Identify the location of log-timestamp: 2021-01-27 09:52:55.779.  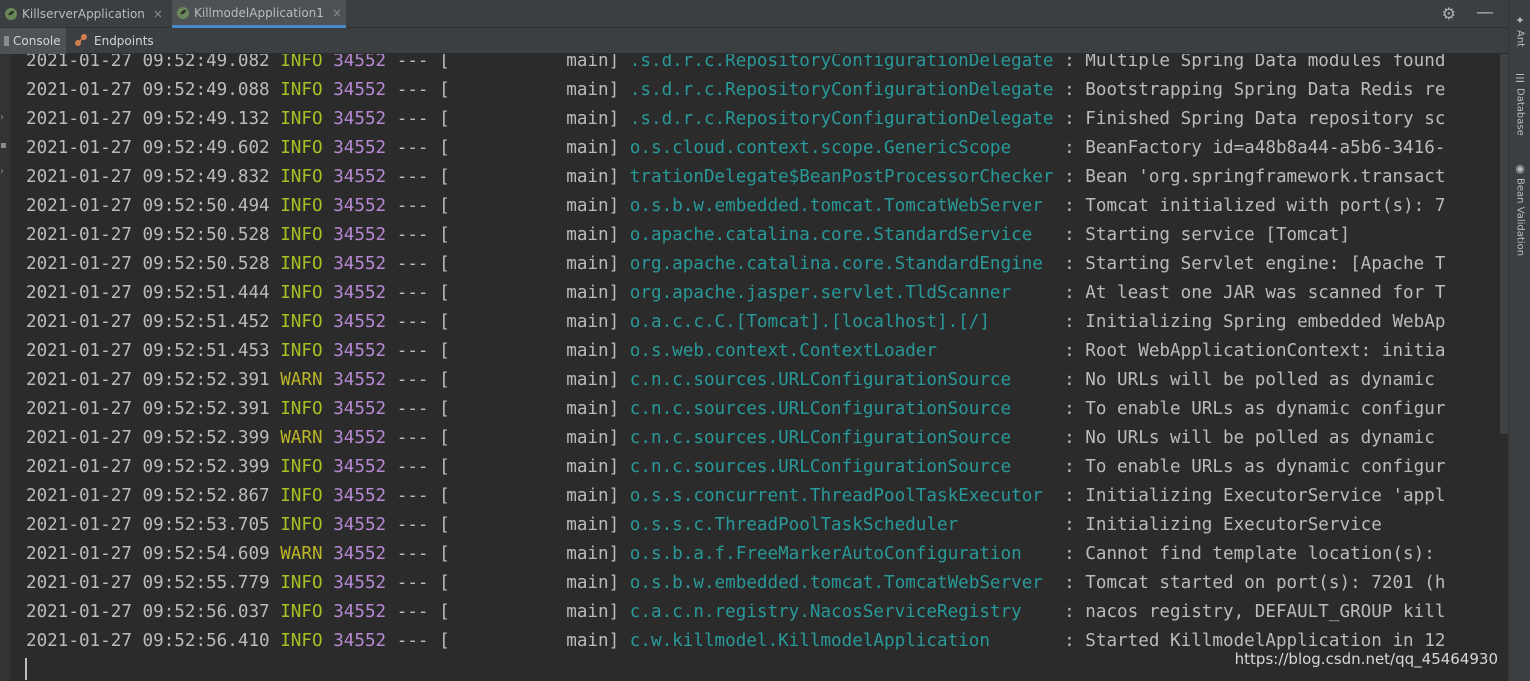
(148, 583).